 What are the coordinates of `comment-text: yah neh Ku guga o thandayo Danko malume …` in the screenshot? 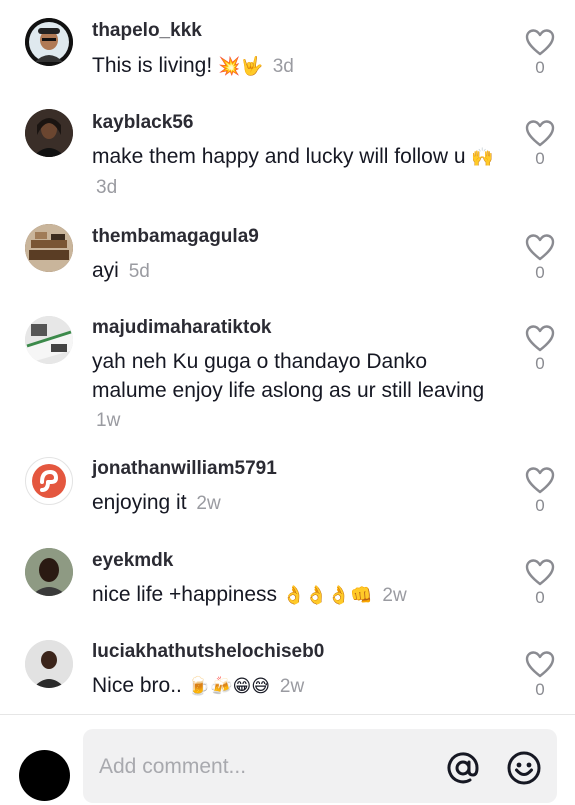 It's located at (288, 376).